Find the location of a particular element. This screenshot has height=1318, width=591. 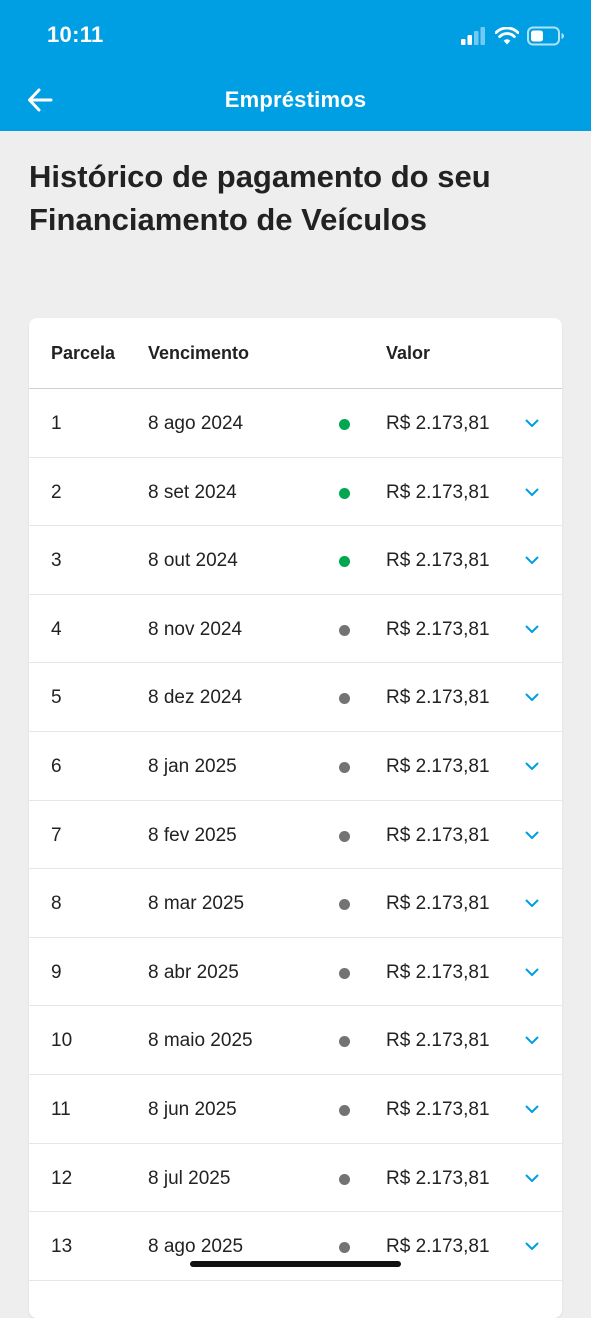

due-date: 8 dez 2024 is located at coordinates (195, 698).